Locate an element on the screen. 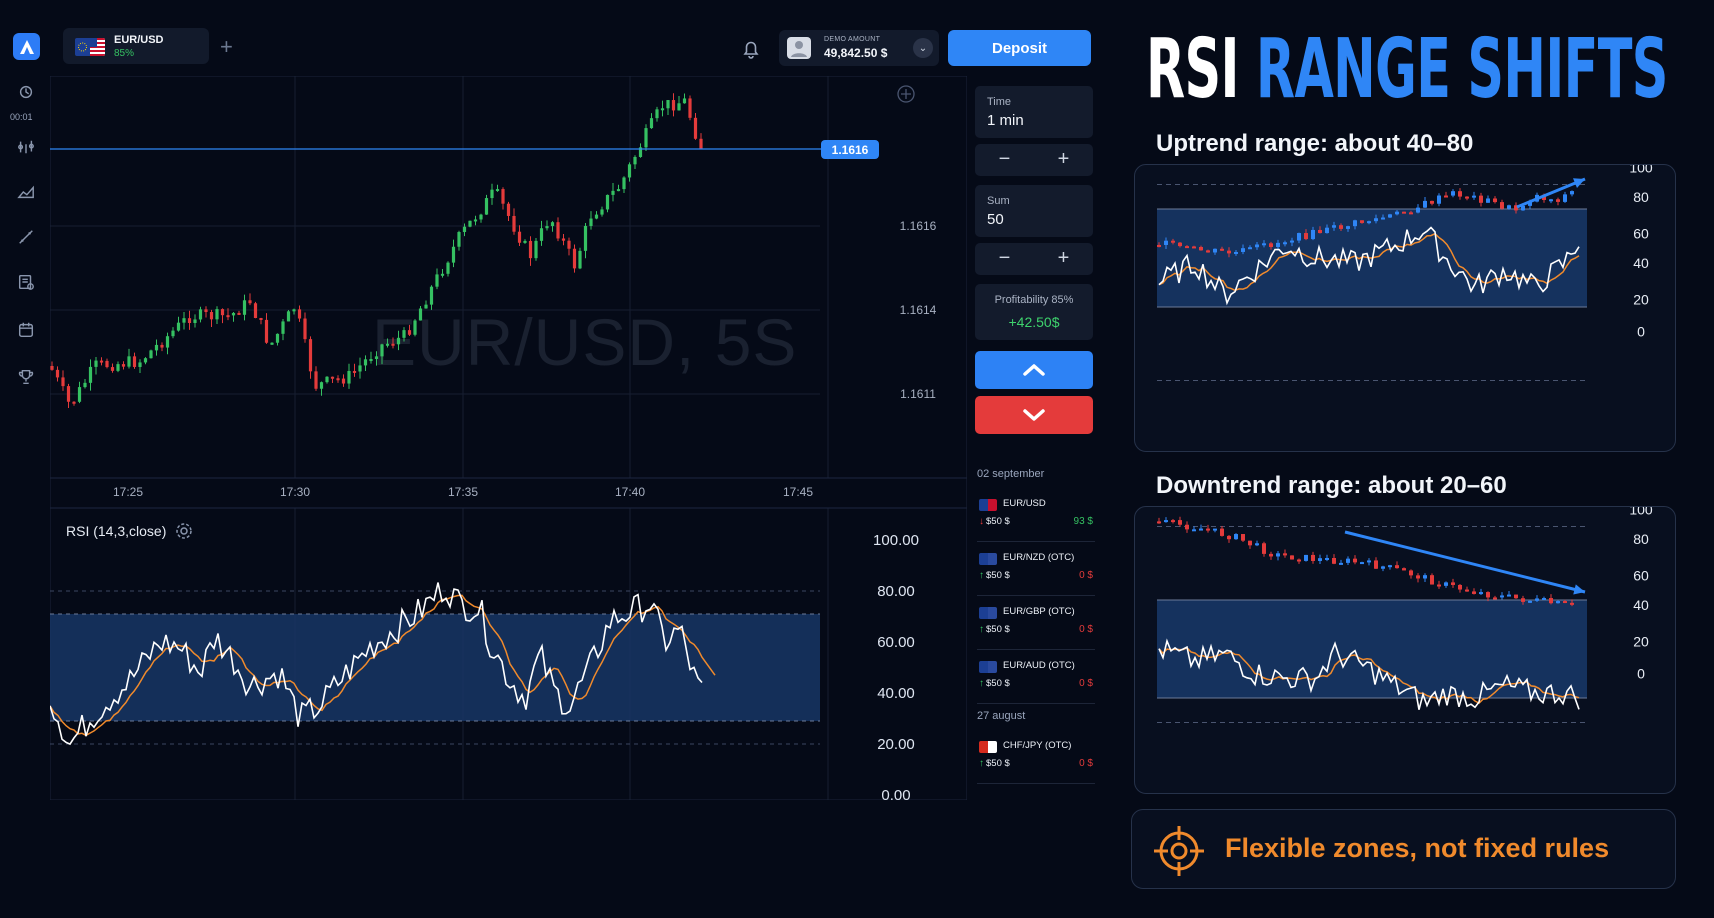  history-date: 02 september is located at coordinates (1011, 474).